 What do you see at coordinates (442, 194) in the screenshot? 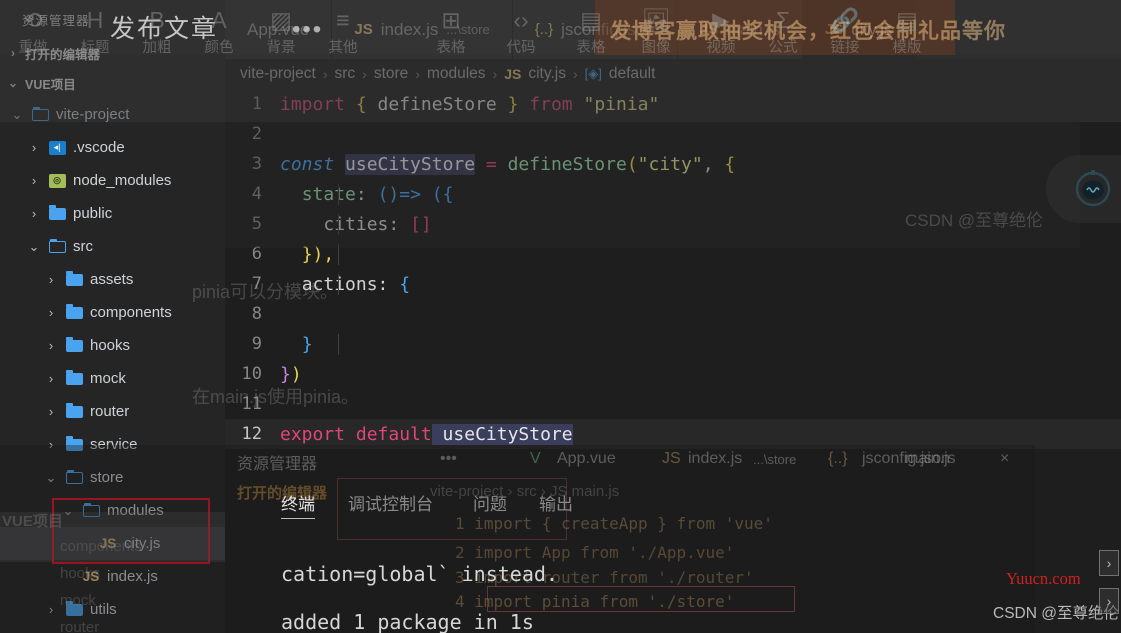
I see `token-open: ({` at bounding box center [442, 194].